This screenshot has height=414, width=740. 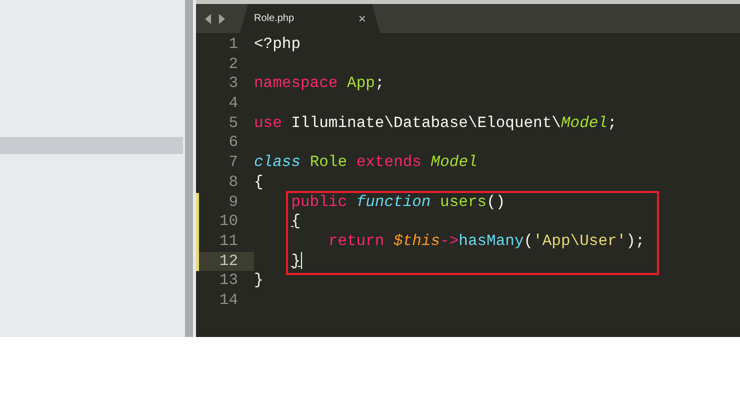 What do you see at coordinates (389, 162) in the screenshot?
I see `code-token: extends` at bounding box center [389, 162].